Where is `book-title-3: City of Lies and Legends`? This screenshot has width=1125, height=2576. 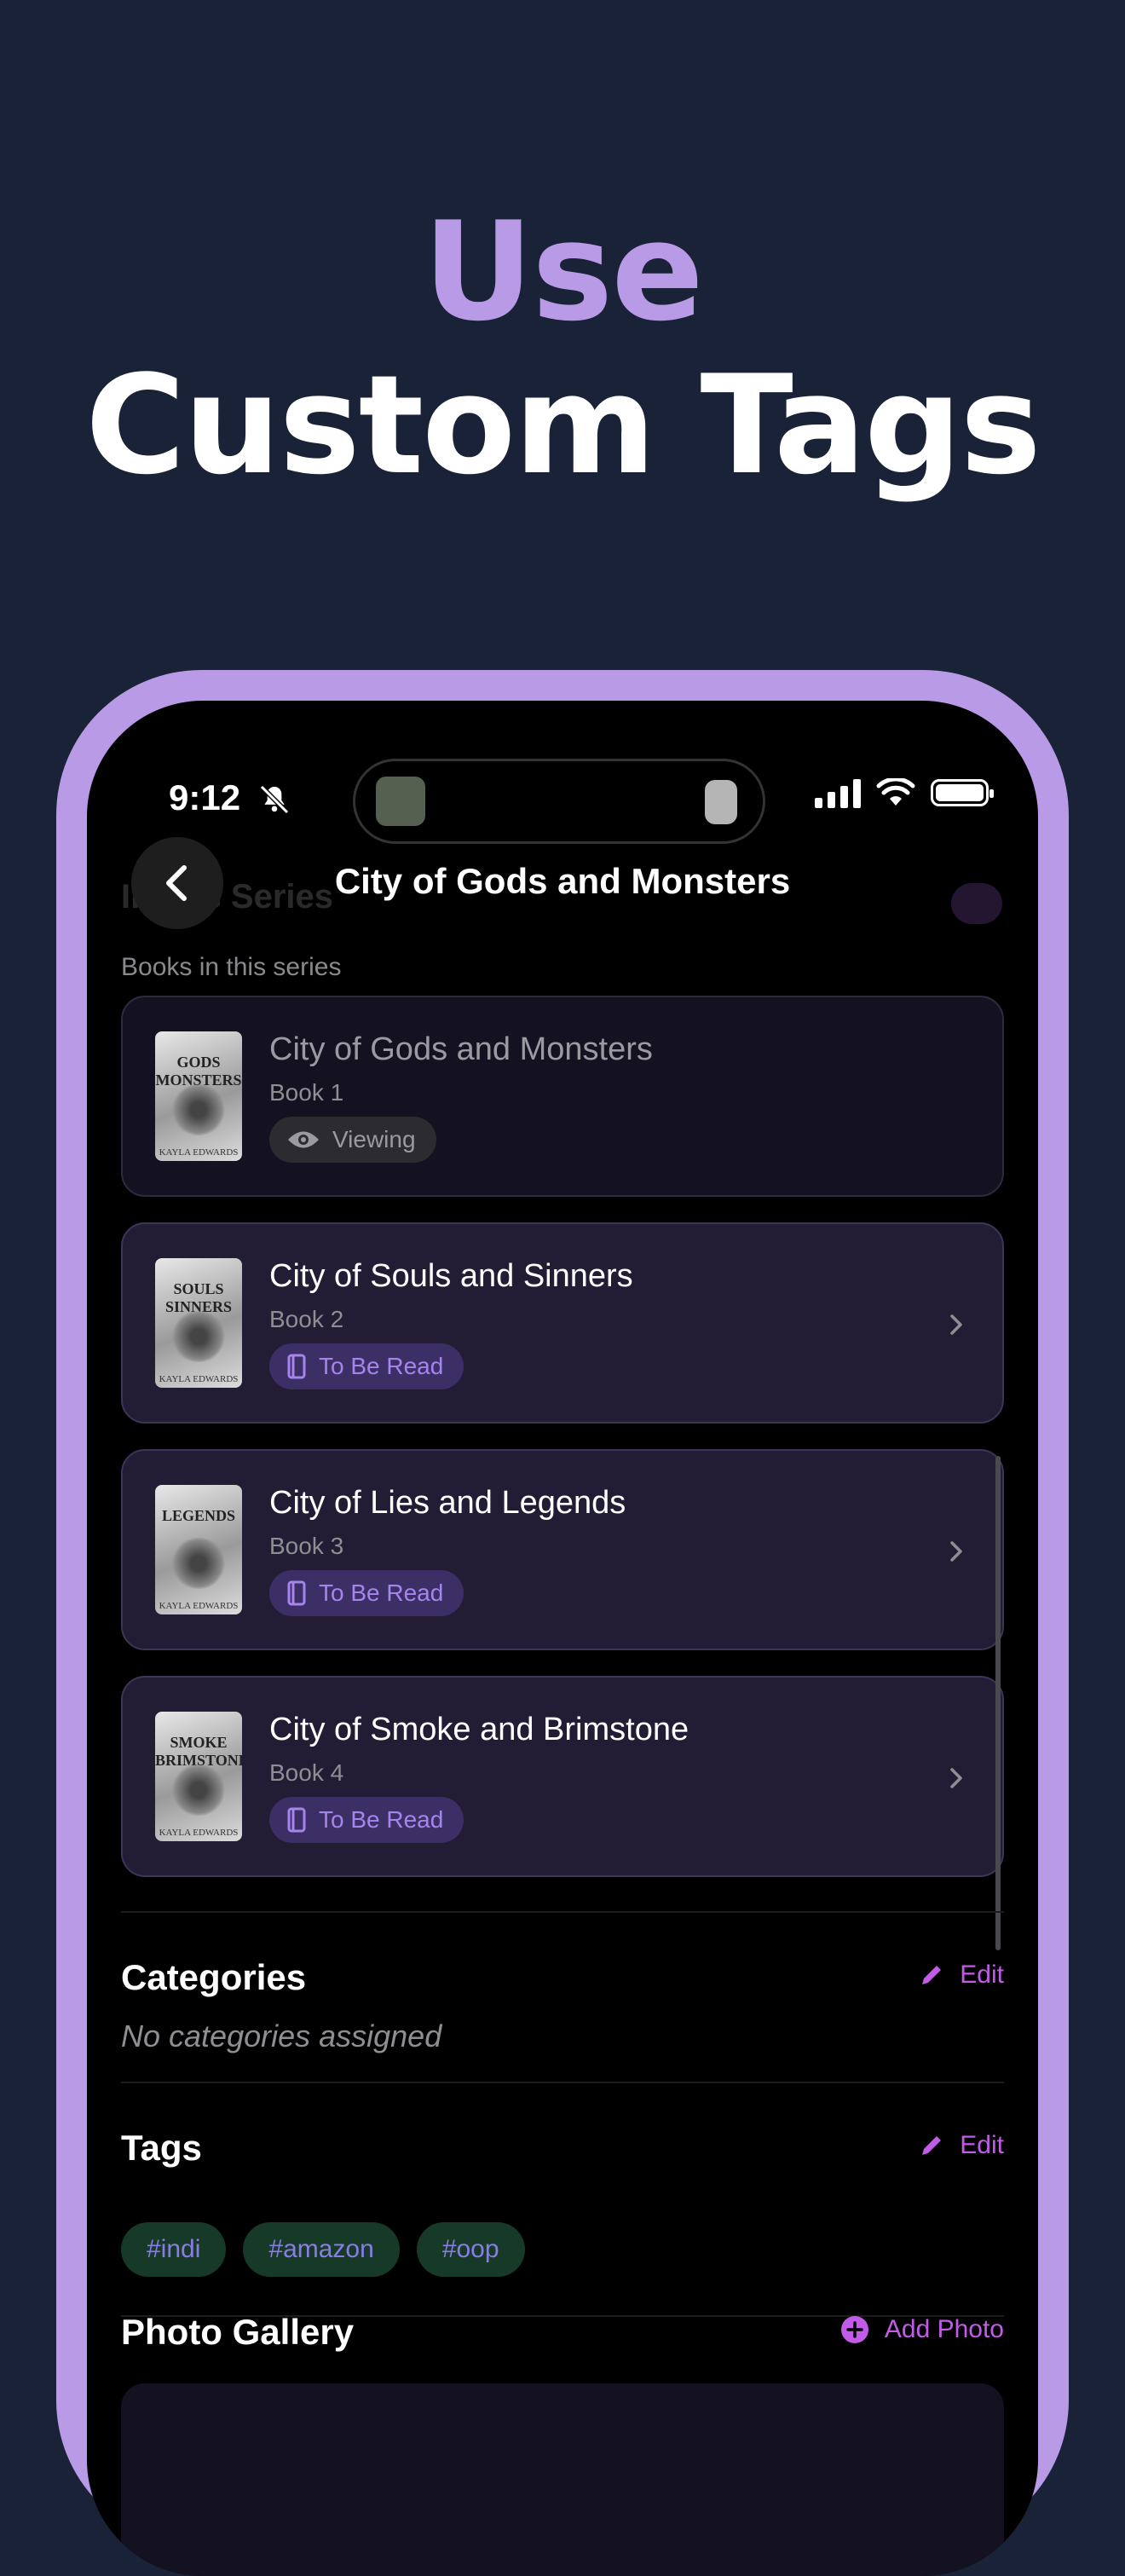 book-title-3: City of Lies and Legends is located at coordinates (448, 1503).